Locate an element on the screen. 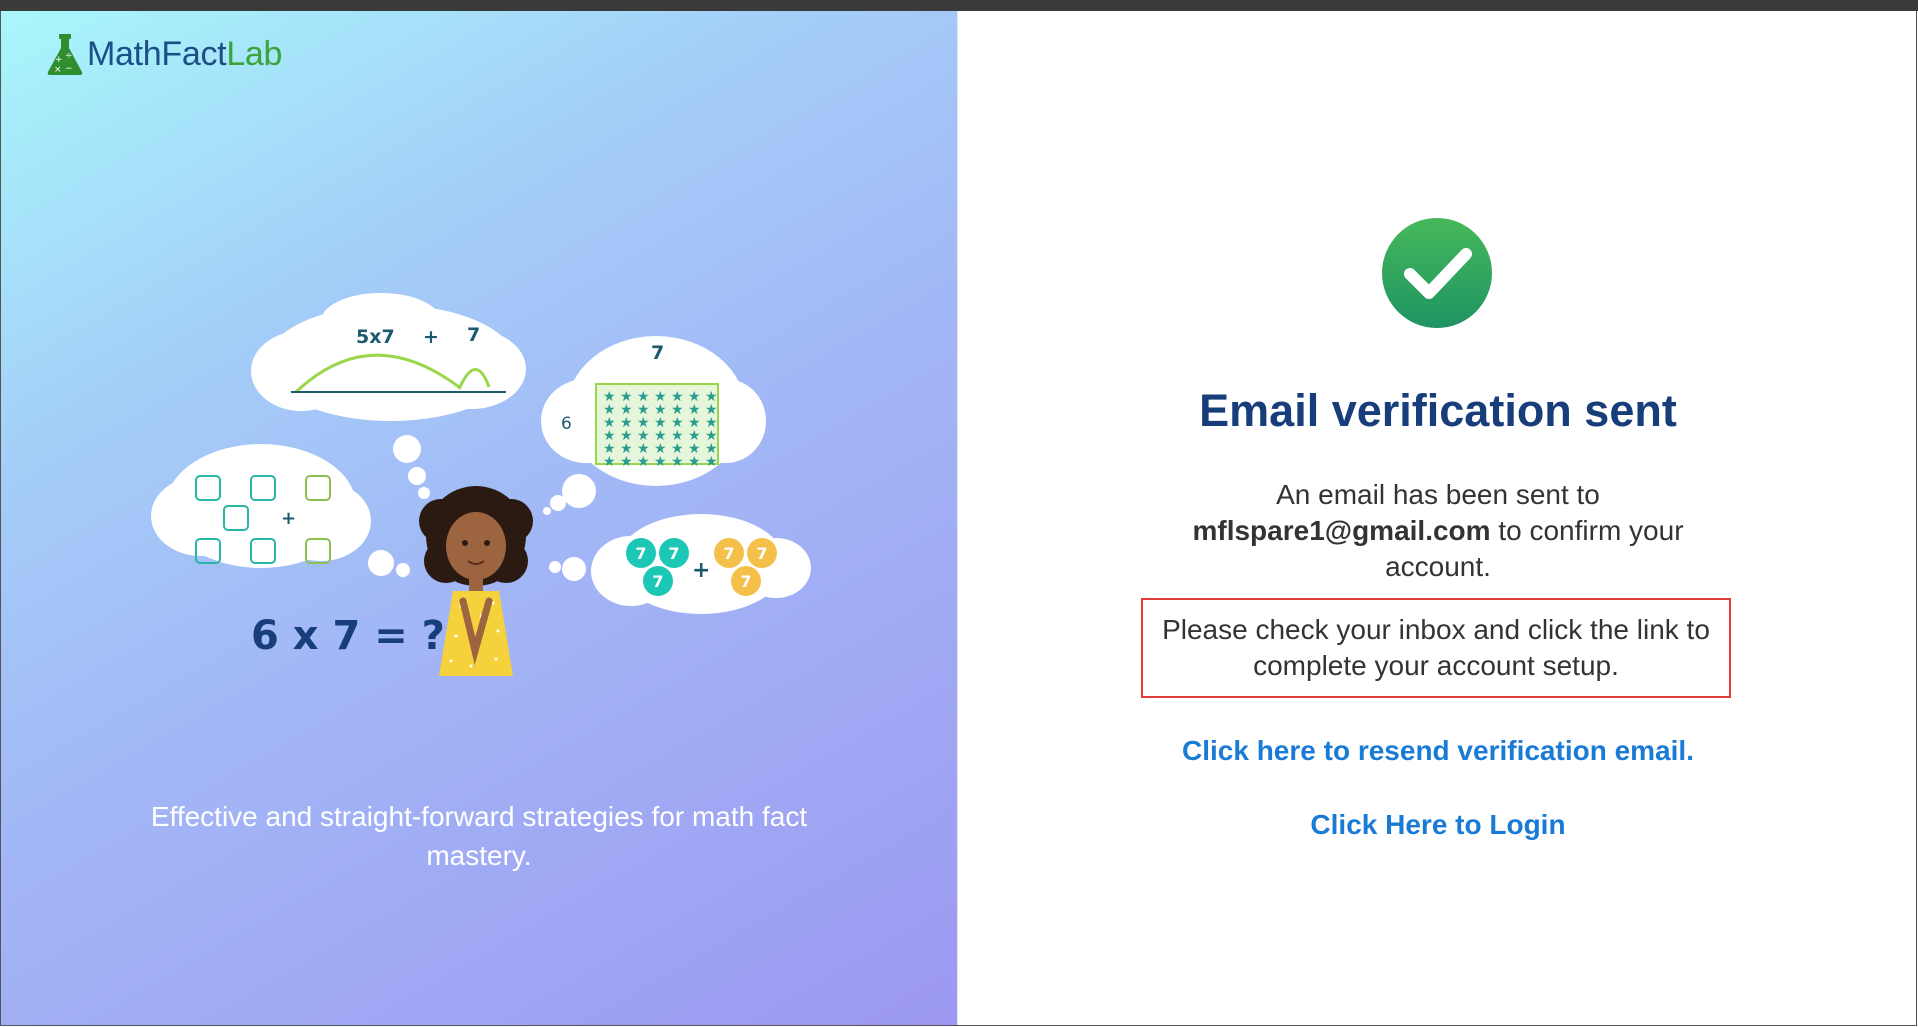 Image resolution: width=1918 pixels, height=1027 pixels. numberline-label-b: 7 is located at coordinates (473, 335).